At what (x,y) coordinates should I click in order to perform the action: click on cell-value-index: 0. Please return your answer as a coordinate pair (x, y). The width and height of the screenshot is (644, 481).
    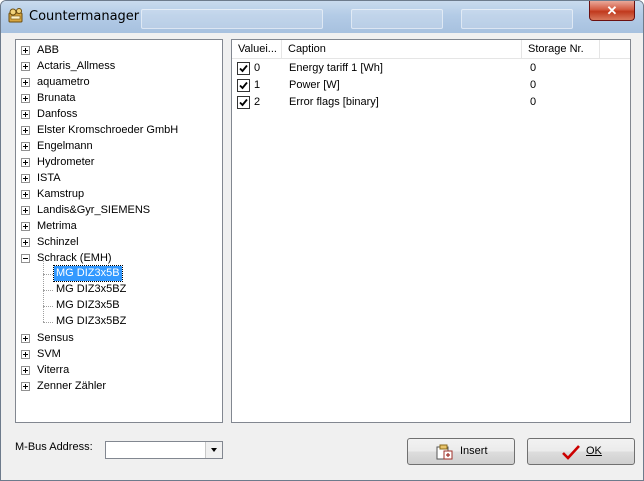
    Looking at the image, I should click on (257, 68).